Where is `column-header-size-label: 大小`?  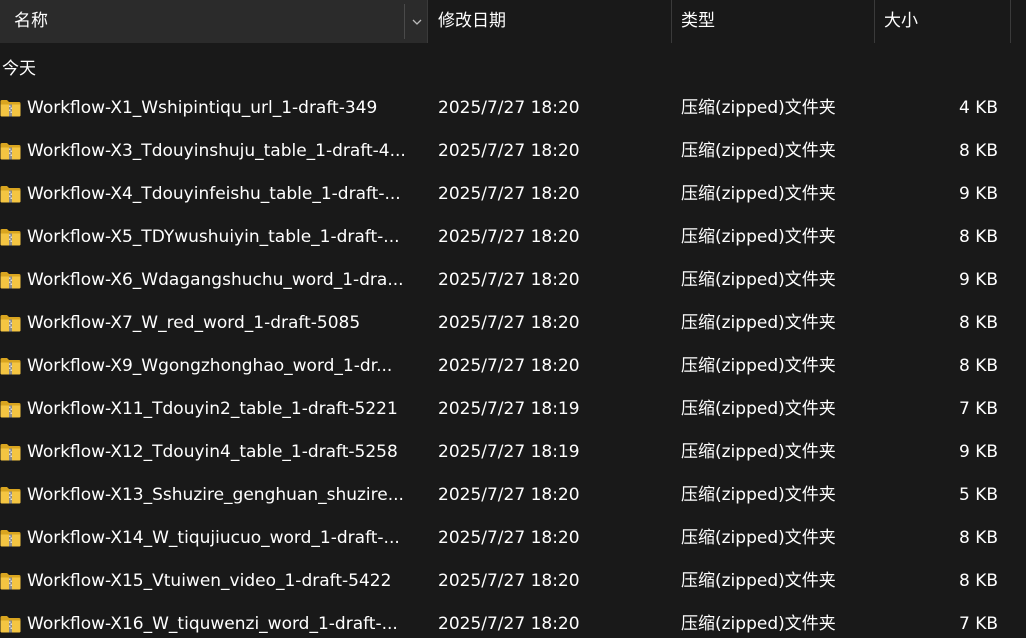
column-header-size-label: 大小 is located at coordinates (901, 21).